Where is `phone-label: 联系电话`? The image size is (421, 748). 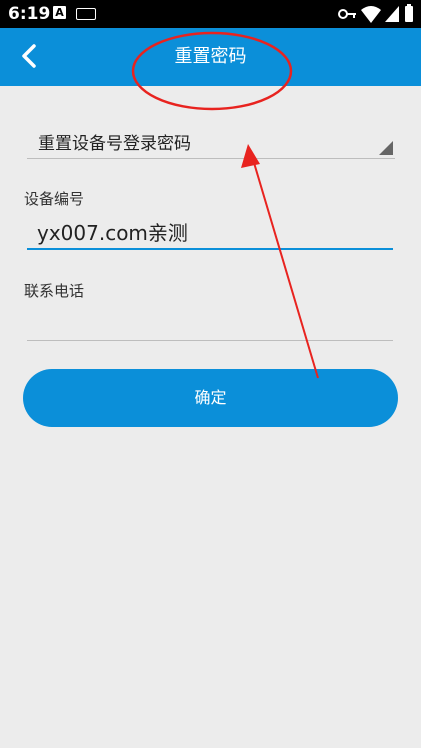 phone-label: 联系电话 is located at coordinates (54, 291).